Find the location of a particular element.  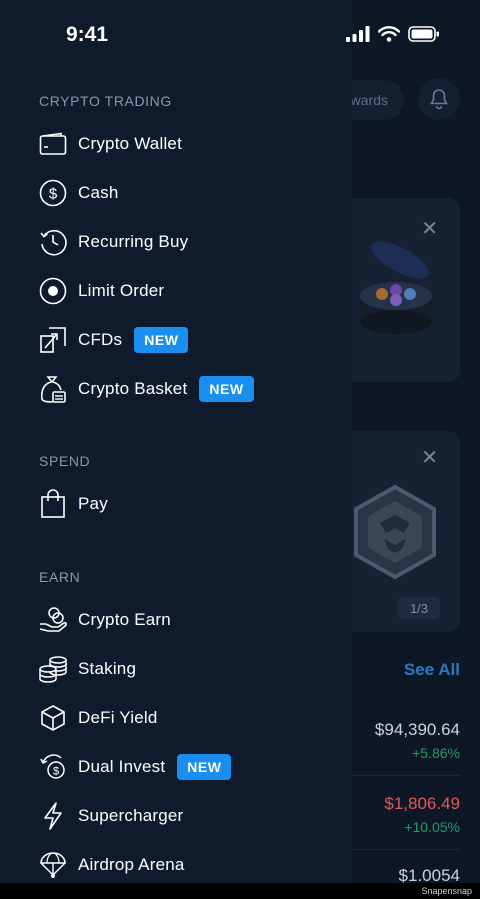

coin-stack-icon is located at coordinates (53, 669).